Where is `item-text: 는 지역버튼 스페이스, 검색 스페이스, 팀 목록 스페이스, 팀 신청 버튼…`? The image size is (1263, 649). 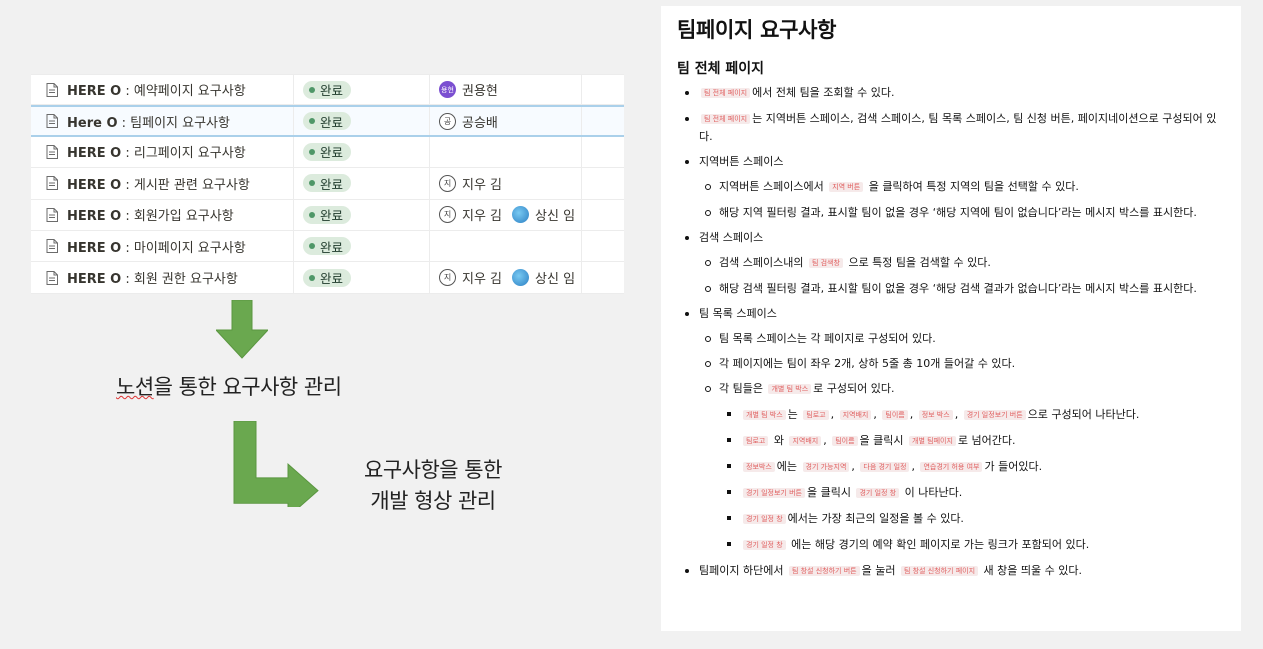 item-text: 는 지역버튼 스페이스, 검색 스페이스, 팀 목록 스페이스, 팀 신청 버튼… is located at coordinates (958, 127).